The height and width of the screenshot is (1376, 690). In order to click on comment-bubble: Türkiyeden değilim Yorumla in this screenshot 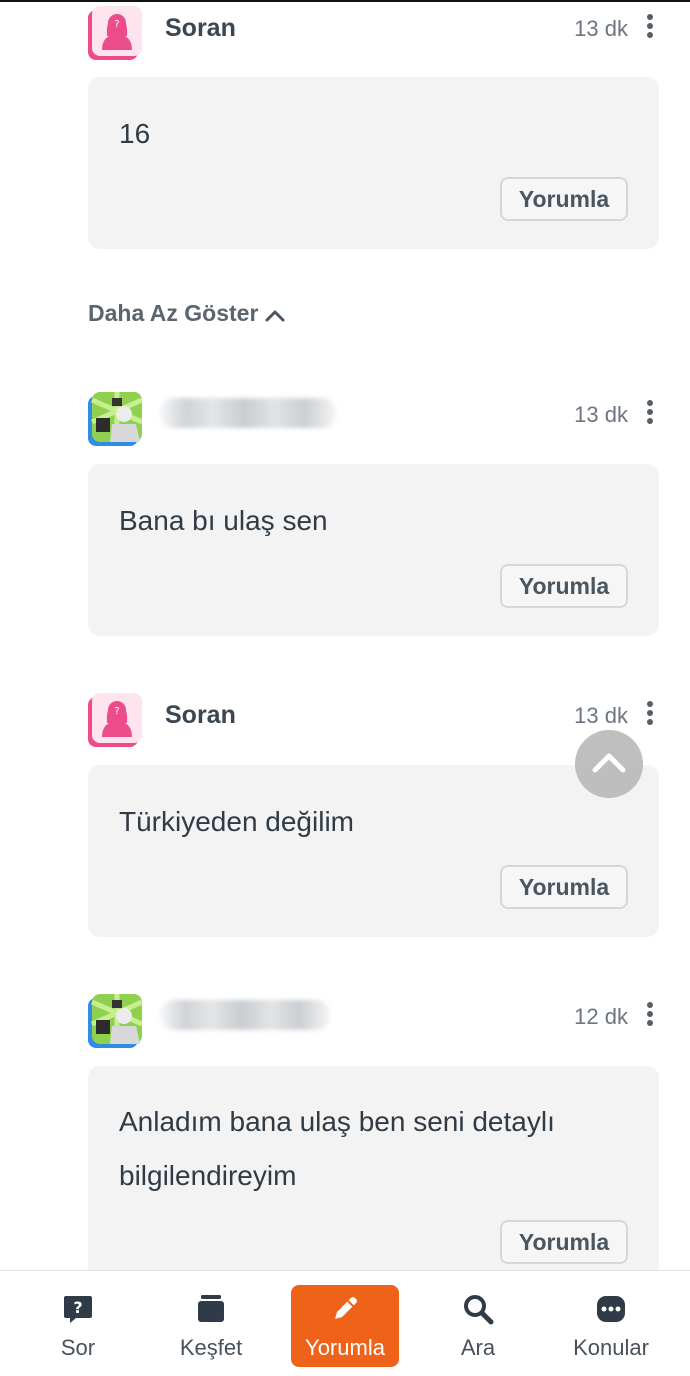, I will do `click(373, 851)`.